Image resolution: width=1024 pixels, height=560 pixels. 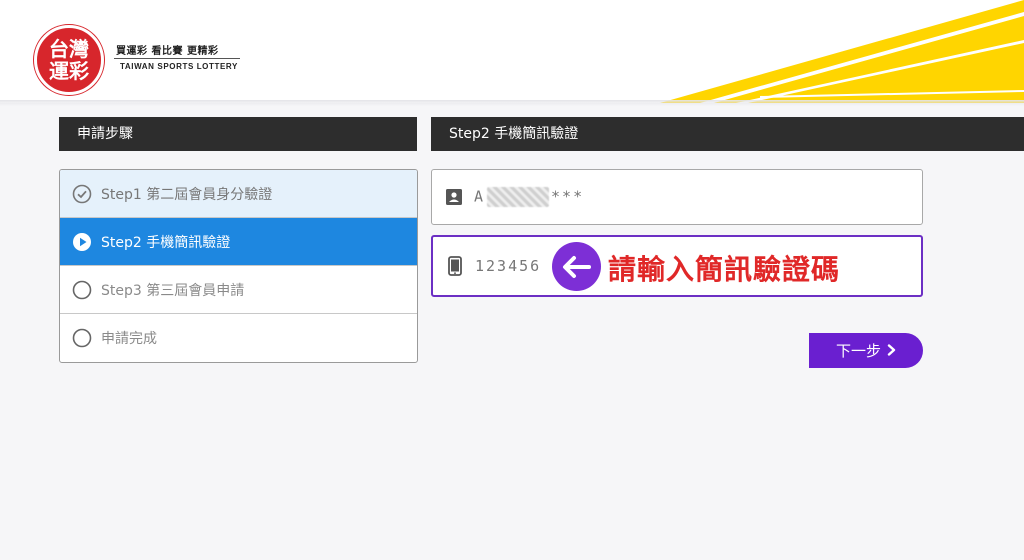 I want to click on sms-section-title: Step2 手機簡訊驗證, so click(x=727, y=134).